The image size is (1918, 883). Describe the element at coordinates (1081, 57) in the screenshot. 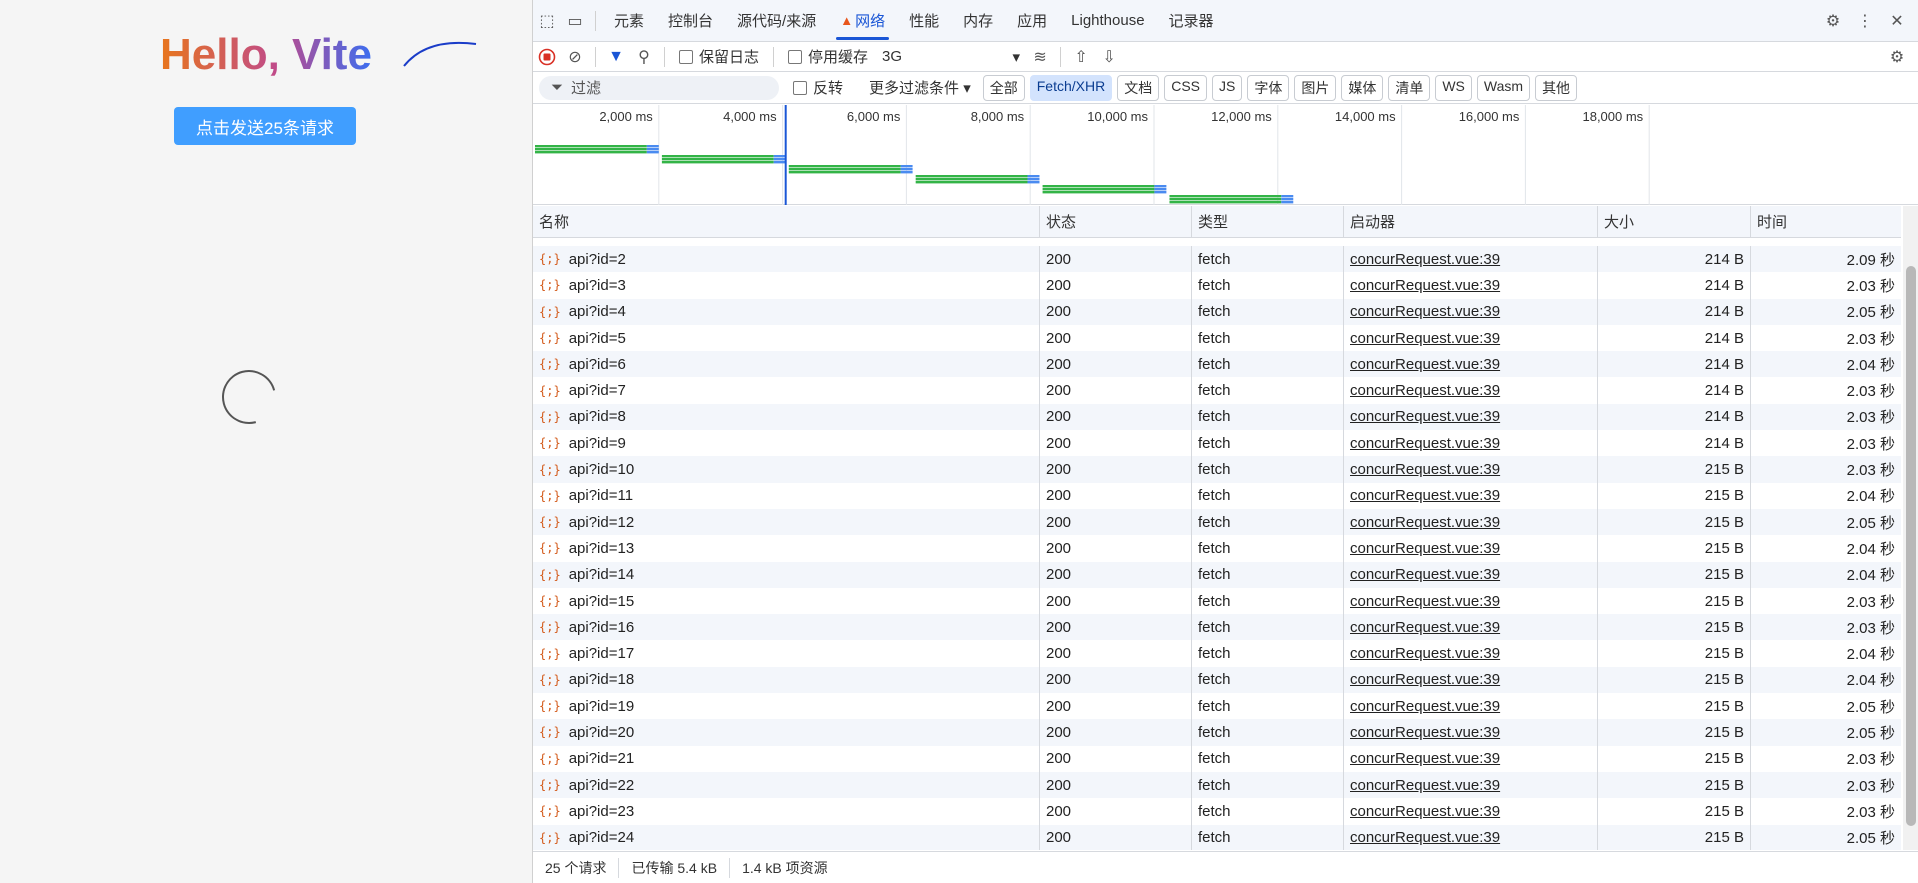

I see `import-har-icon: ⇧` at that location.